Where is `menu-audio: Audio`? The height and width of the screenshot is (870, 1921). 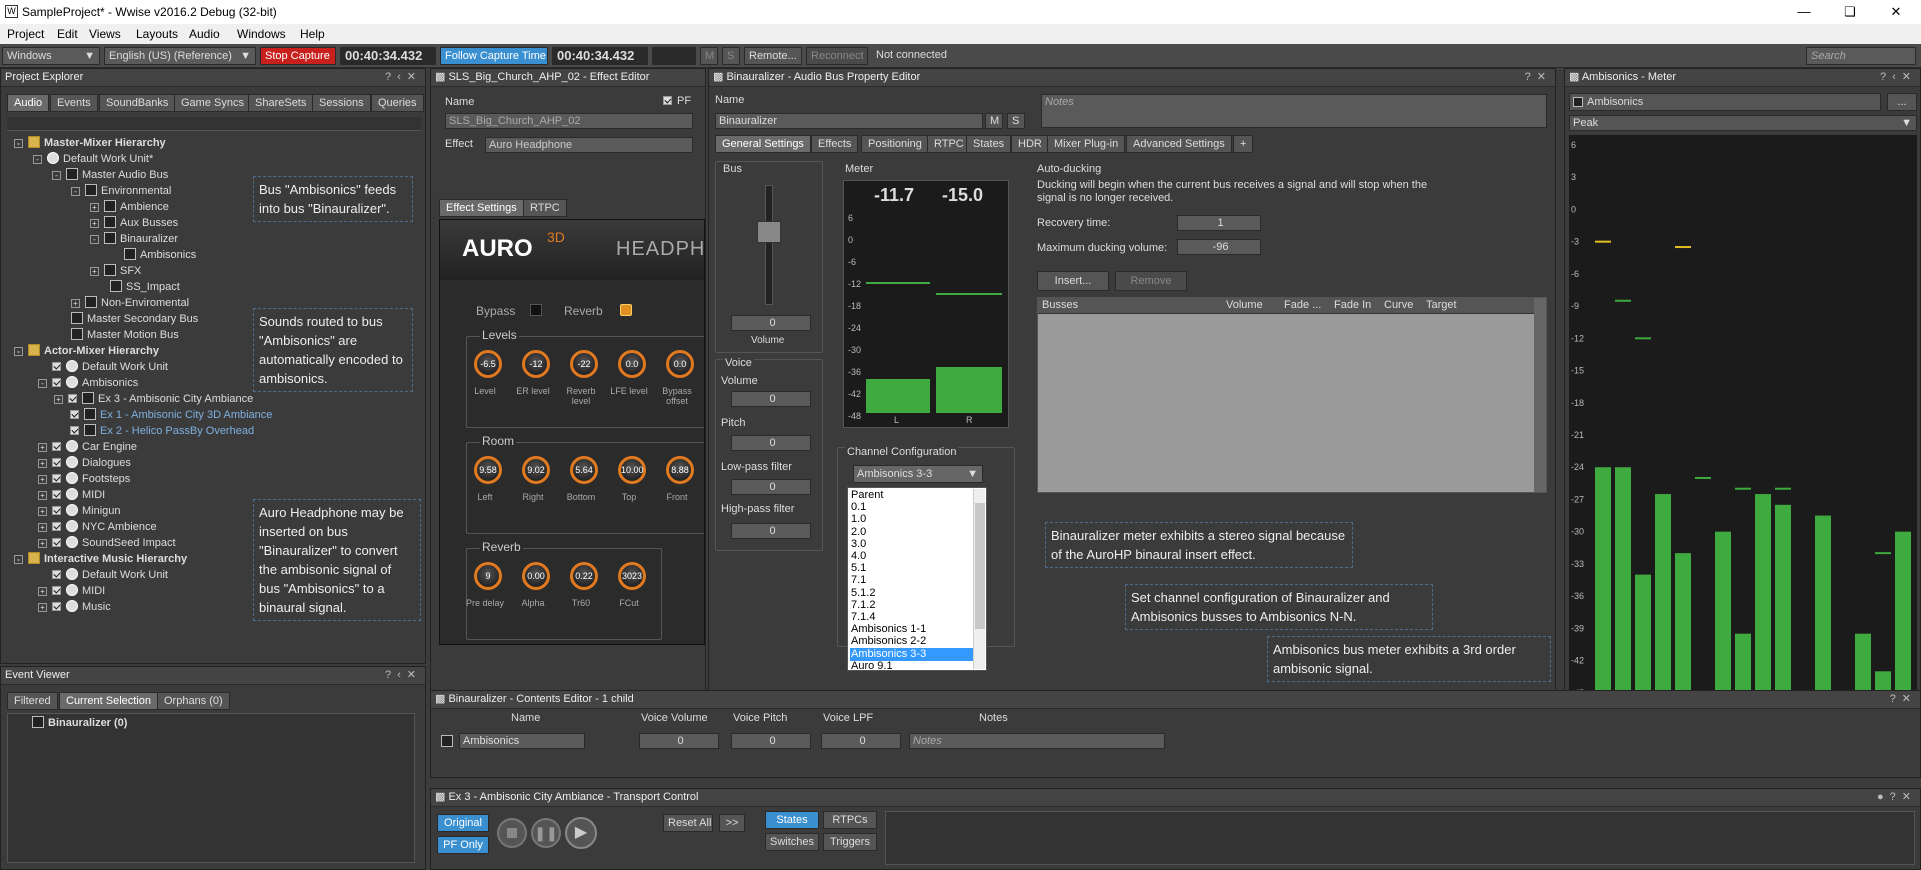 menu-audio: Audio is located at coordinates (204, 34).